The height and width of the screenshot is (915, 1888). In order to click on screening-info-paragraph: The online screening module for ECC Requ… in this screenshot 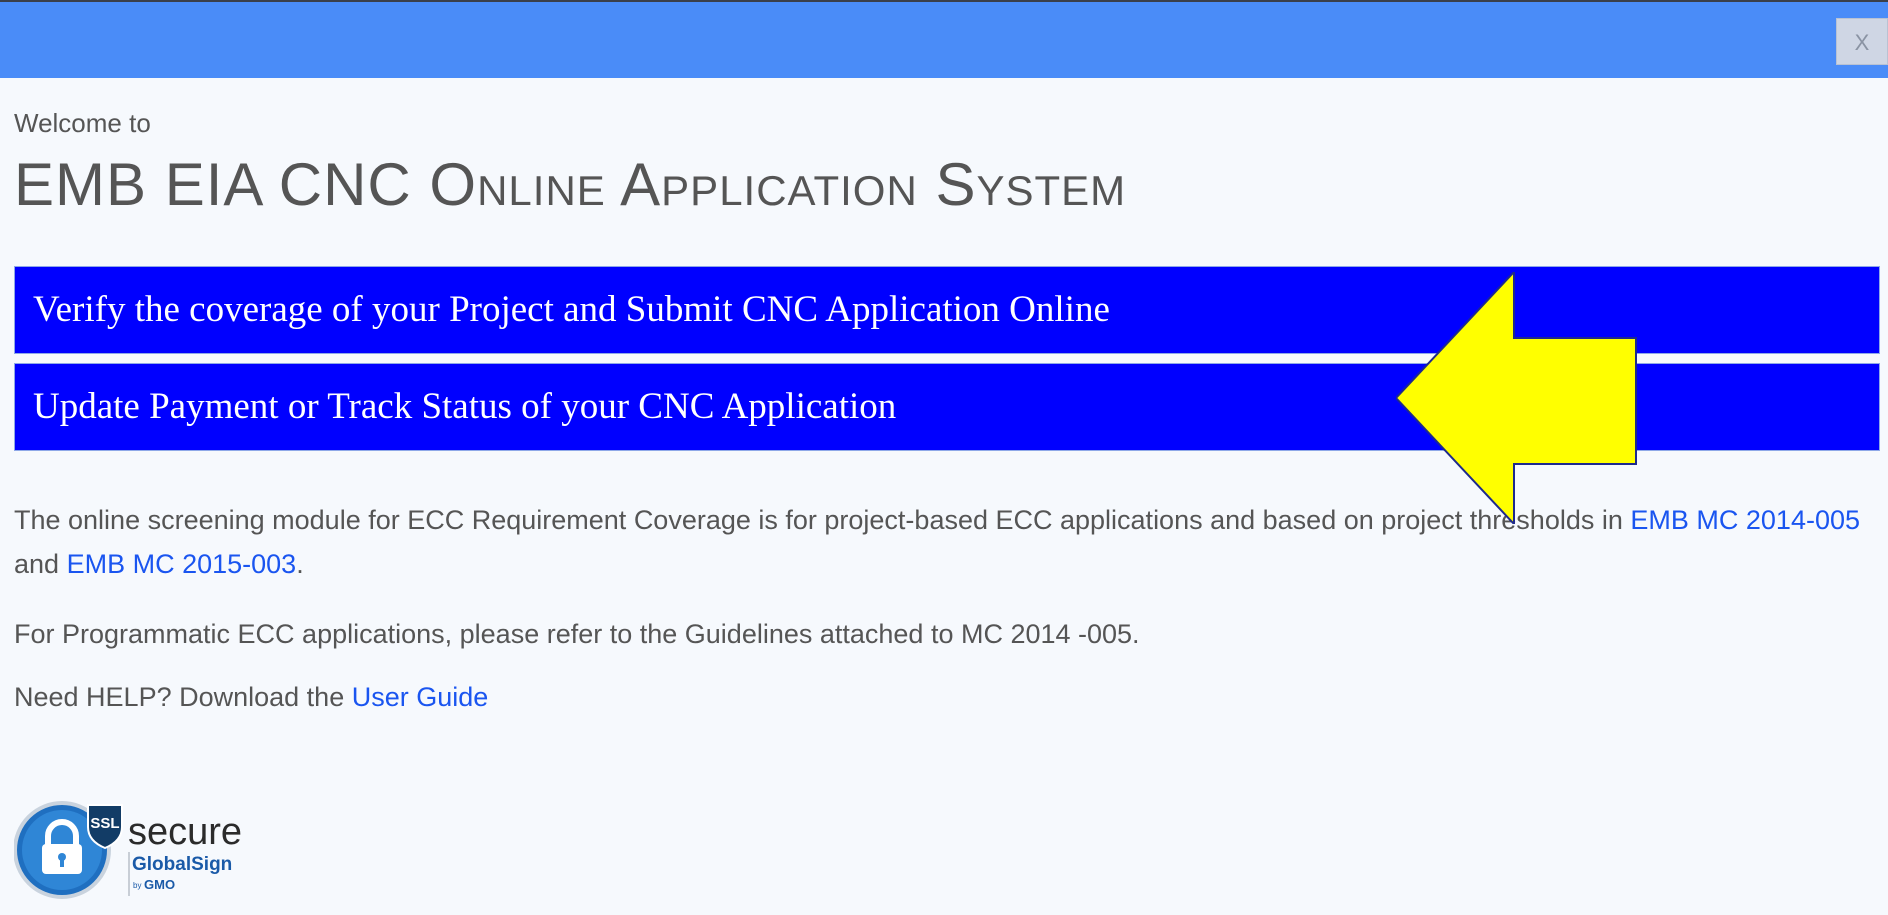, I will do `click(949, 542)`.